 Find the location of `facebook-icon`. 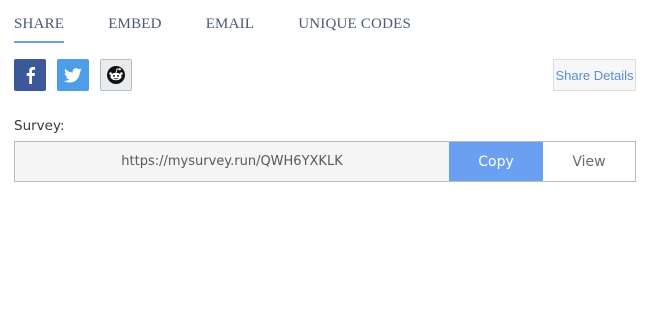

facebook-icon is located at coordinates (31, 75).